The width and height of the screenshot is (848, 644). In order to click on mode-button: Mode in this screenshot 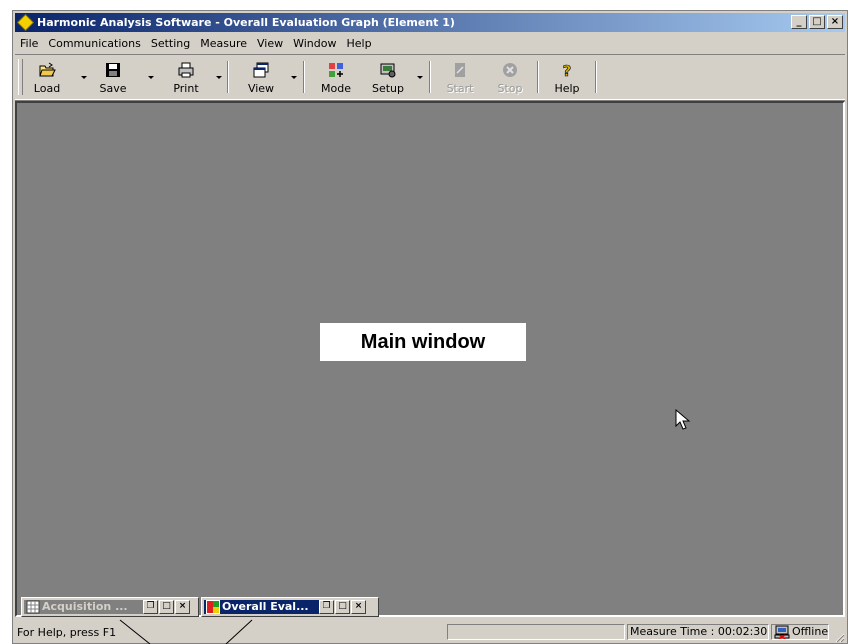, I will do `click(336, 77)`.